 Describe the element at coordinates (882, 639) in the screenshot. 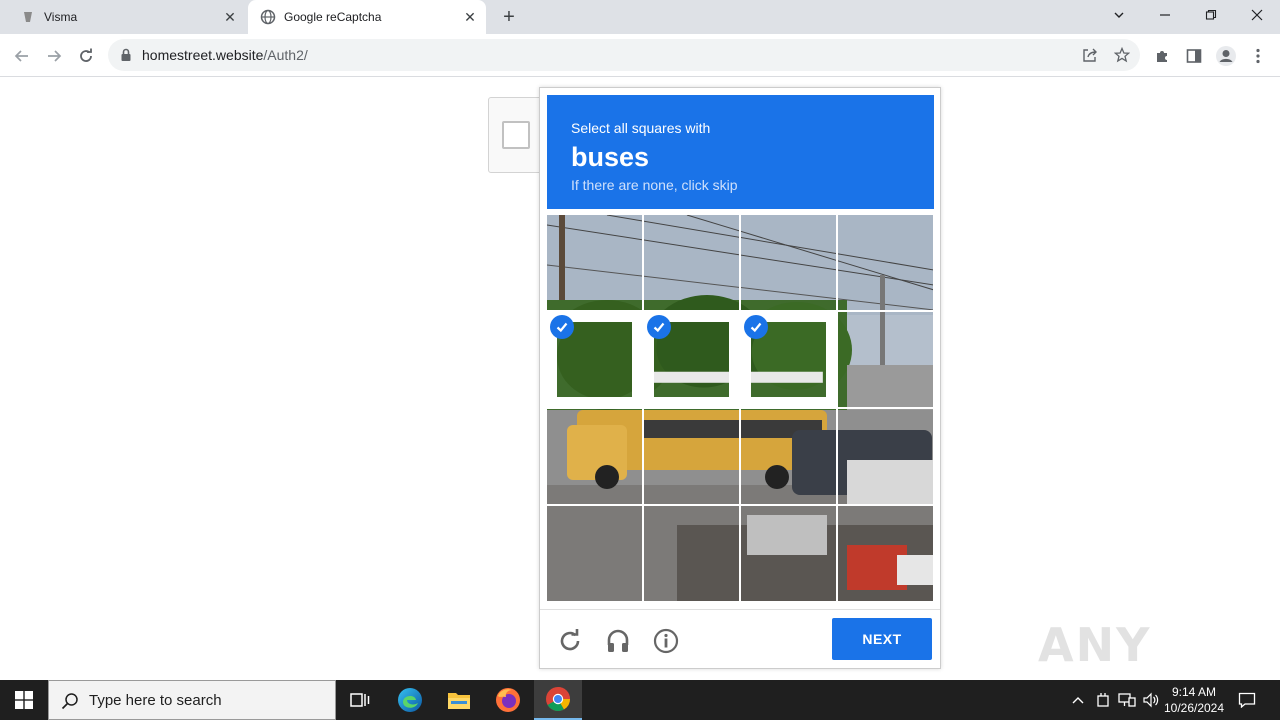

I see `next-button: NEXT` at that location.